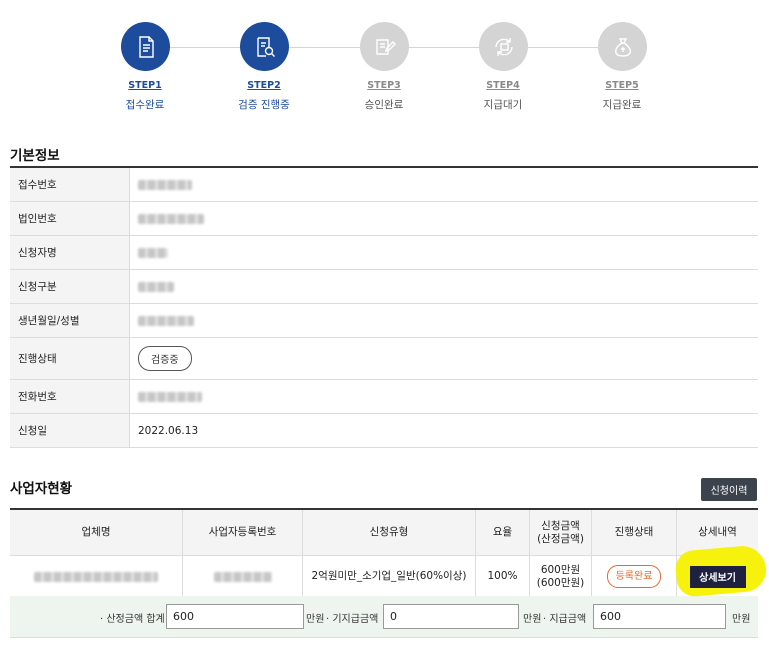 The image size is (769, 654). Describe the element at coordinates (41, 489) in the screenshot. I see `business-status-title: 사업자현황` at that location.